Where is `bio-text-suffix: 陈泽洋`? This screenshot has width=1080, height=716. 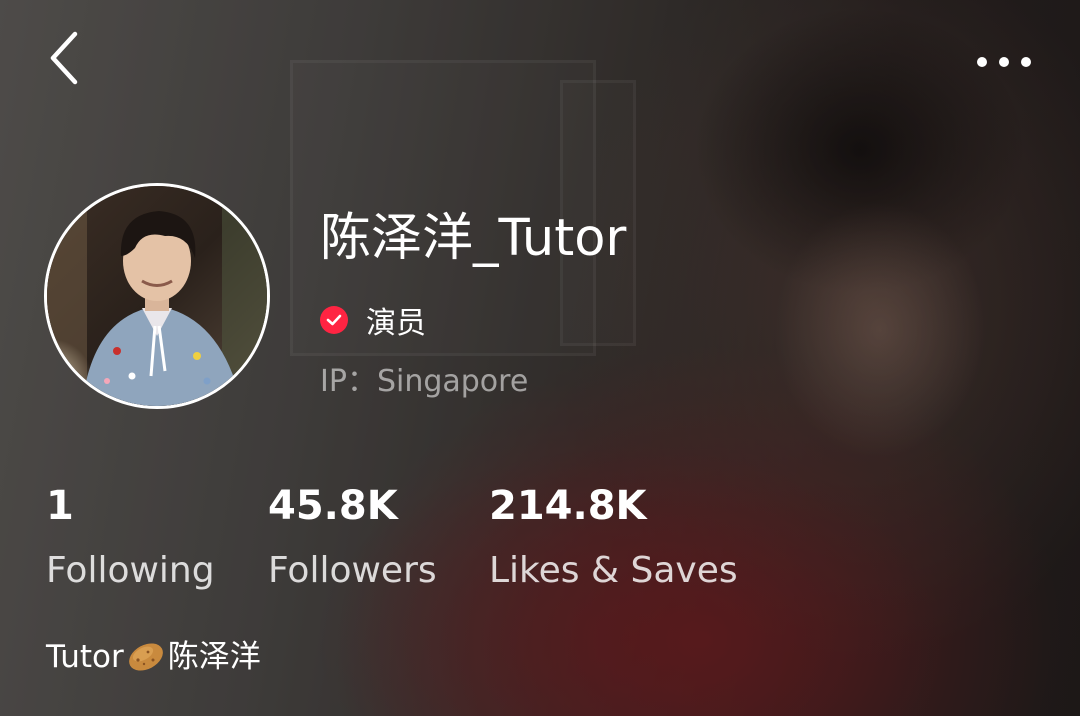 bio-text-suffix: 陈泽洋 is located at coordinates (214, 657).